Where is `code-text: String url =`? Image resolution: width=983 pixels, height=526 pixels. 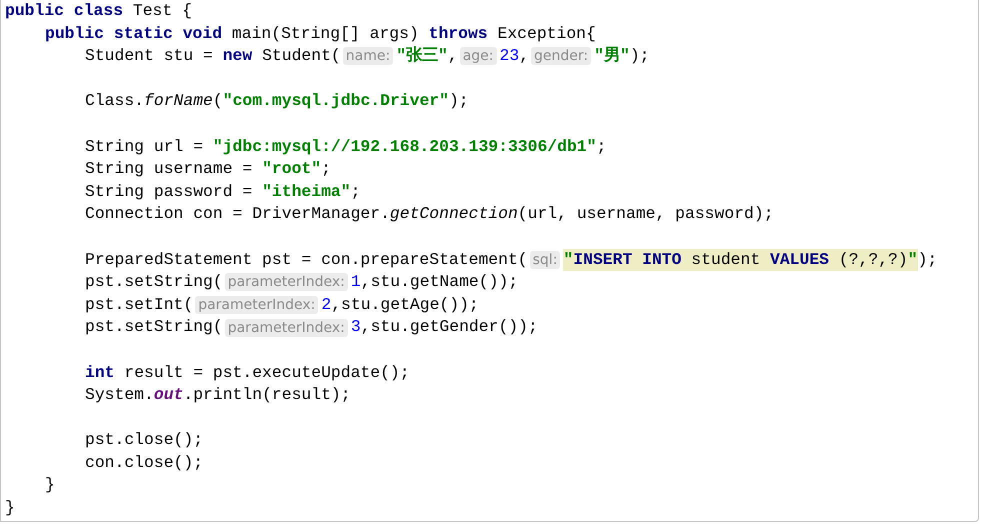
code-text: String url = is located at coordinates (144, 147).